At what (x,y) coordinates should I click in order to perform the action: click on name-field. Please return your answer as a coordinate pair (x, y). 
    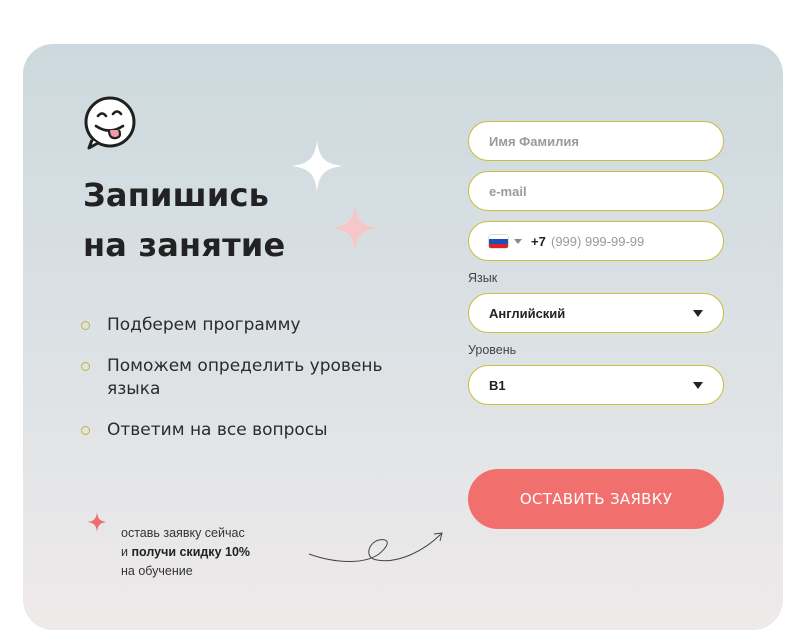
    Looking at the image, I should click on (596, 141).